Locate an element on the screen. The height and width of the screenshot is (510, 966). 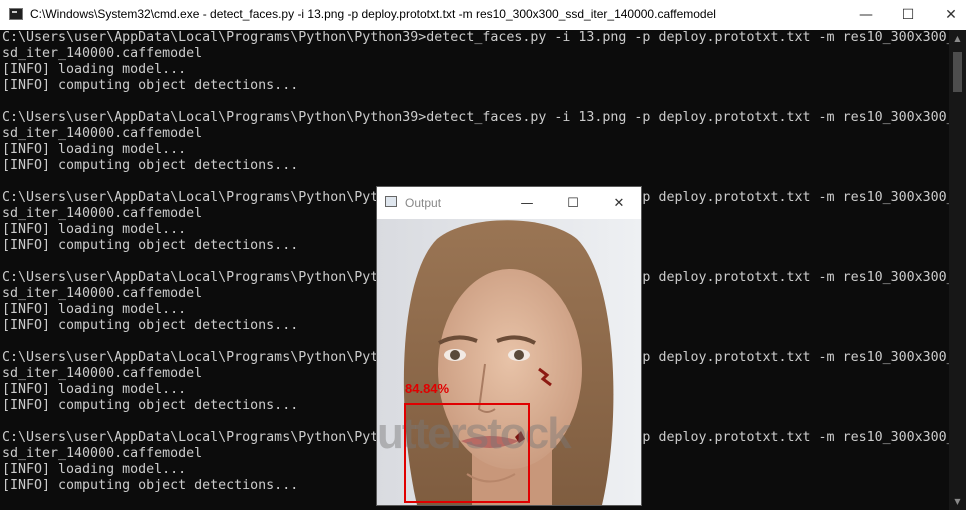
scroll-up-arrow-icon: ▲ is located at coordinates (957, 38).